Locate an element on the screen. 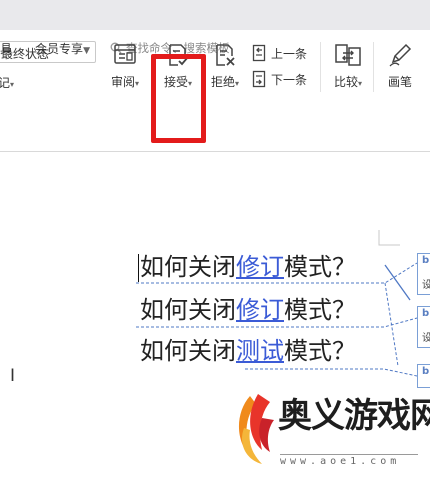 The height and width of the screenshot is (477, 430). watermark-name: 奥义游戏网 is located at coordinates (354, 416).